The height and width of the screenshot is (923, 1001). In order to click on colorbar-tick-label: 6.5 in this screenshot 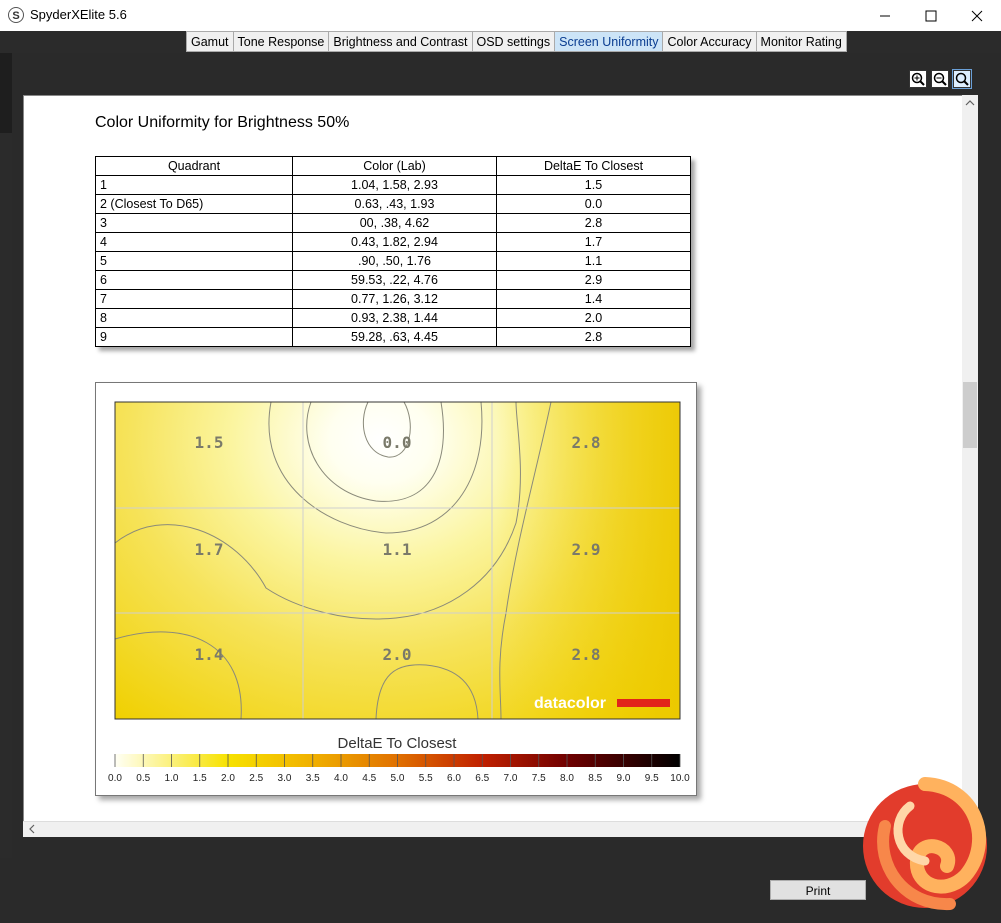, I will do `click(482, 778)`.